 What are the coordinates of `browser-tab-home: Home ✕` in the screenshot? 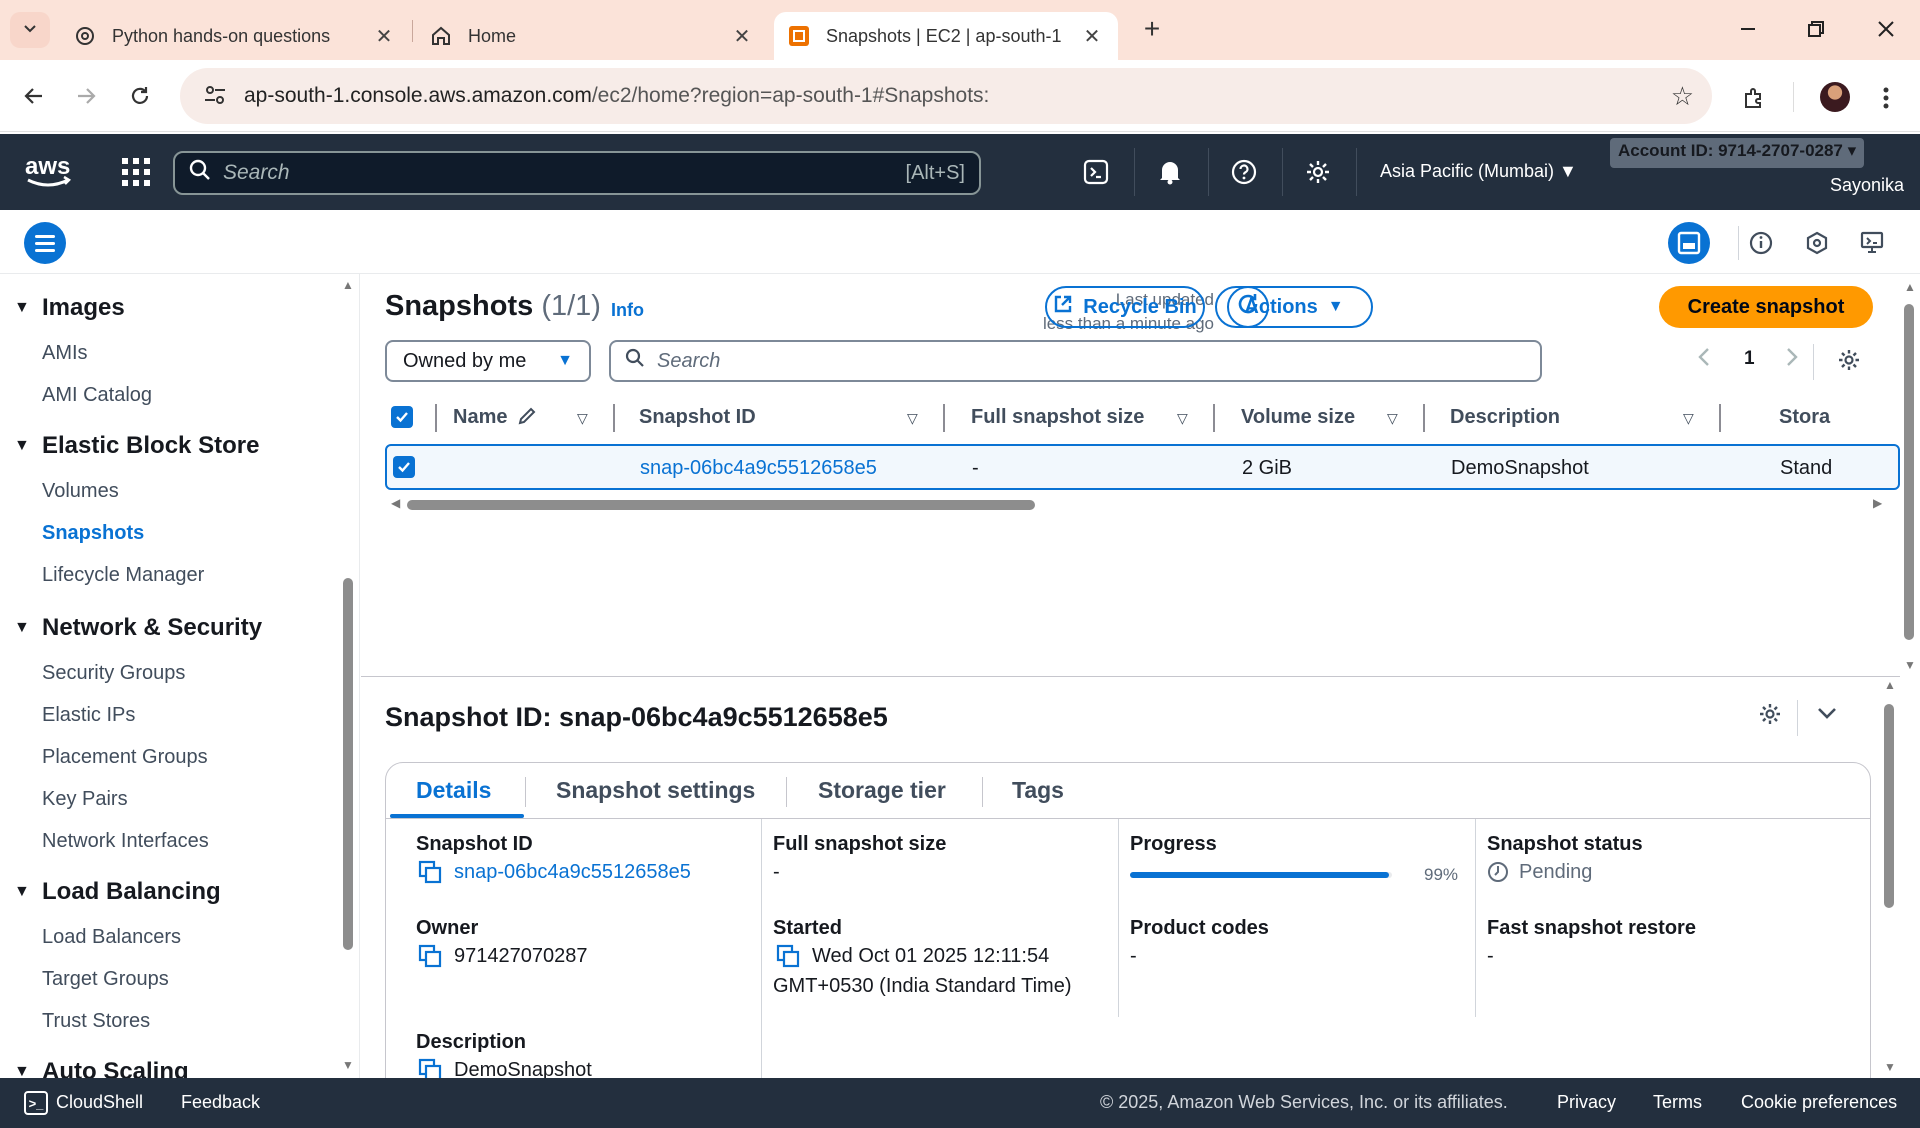 It's located at (592, 36).